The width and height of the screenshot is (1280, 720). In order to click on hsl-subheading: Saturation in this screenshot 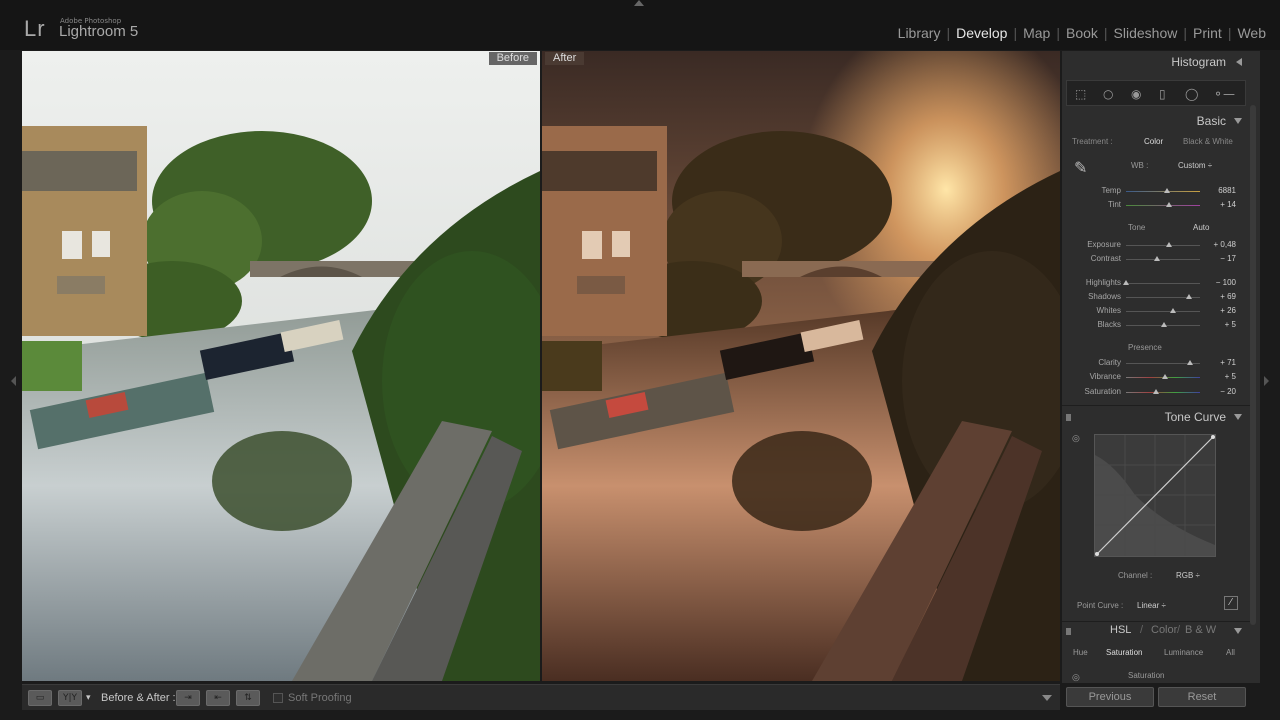, I will do `click(1146, 675)`.